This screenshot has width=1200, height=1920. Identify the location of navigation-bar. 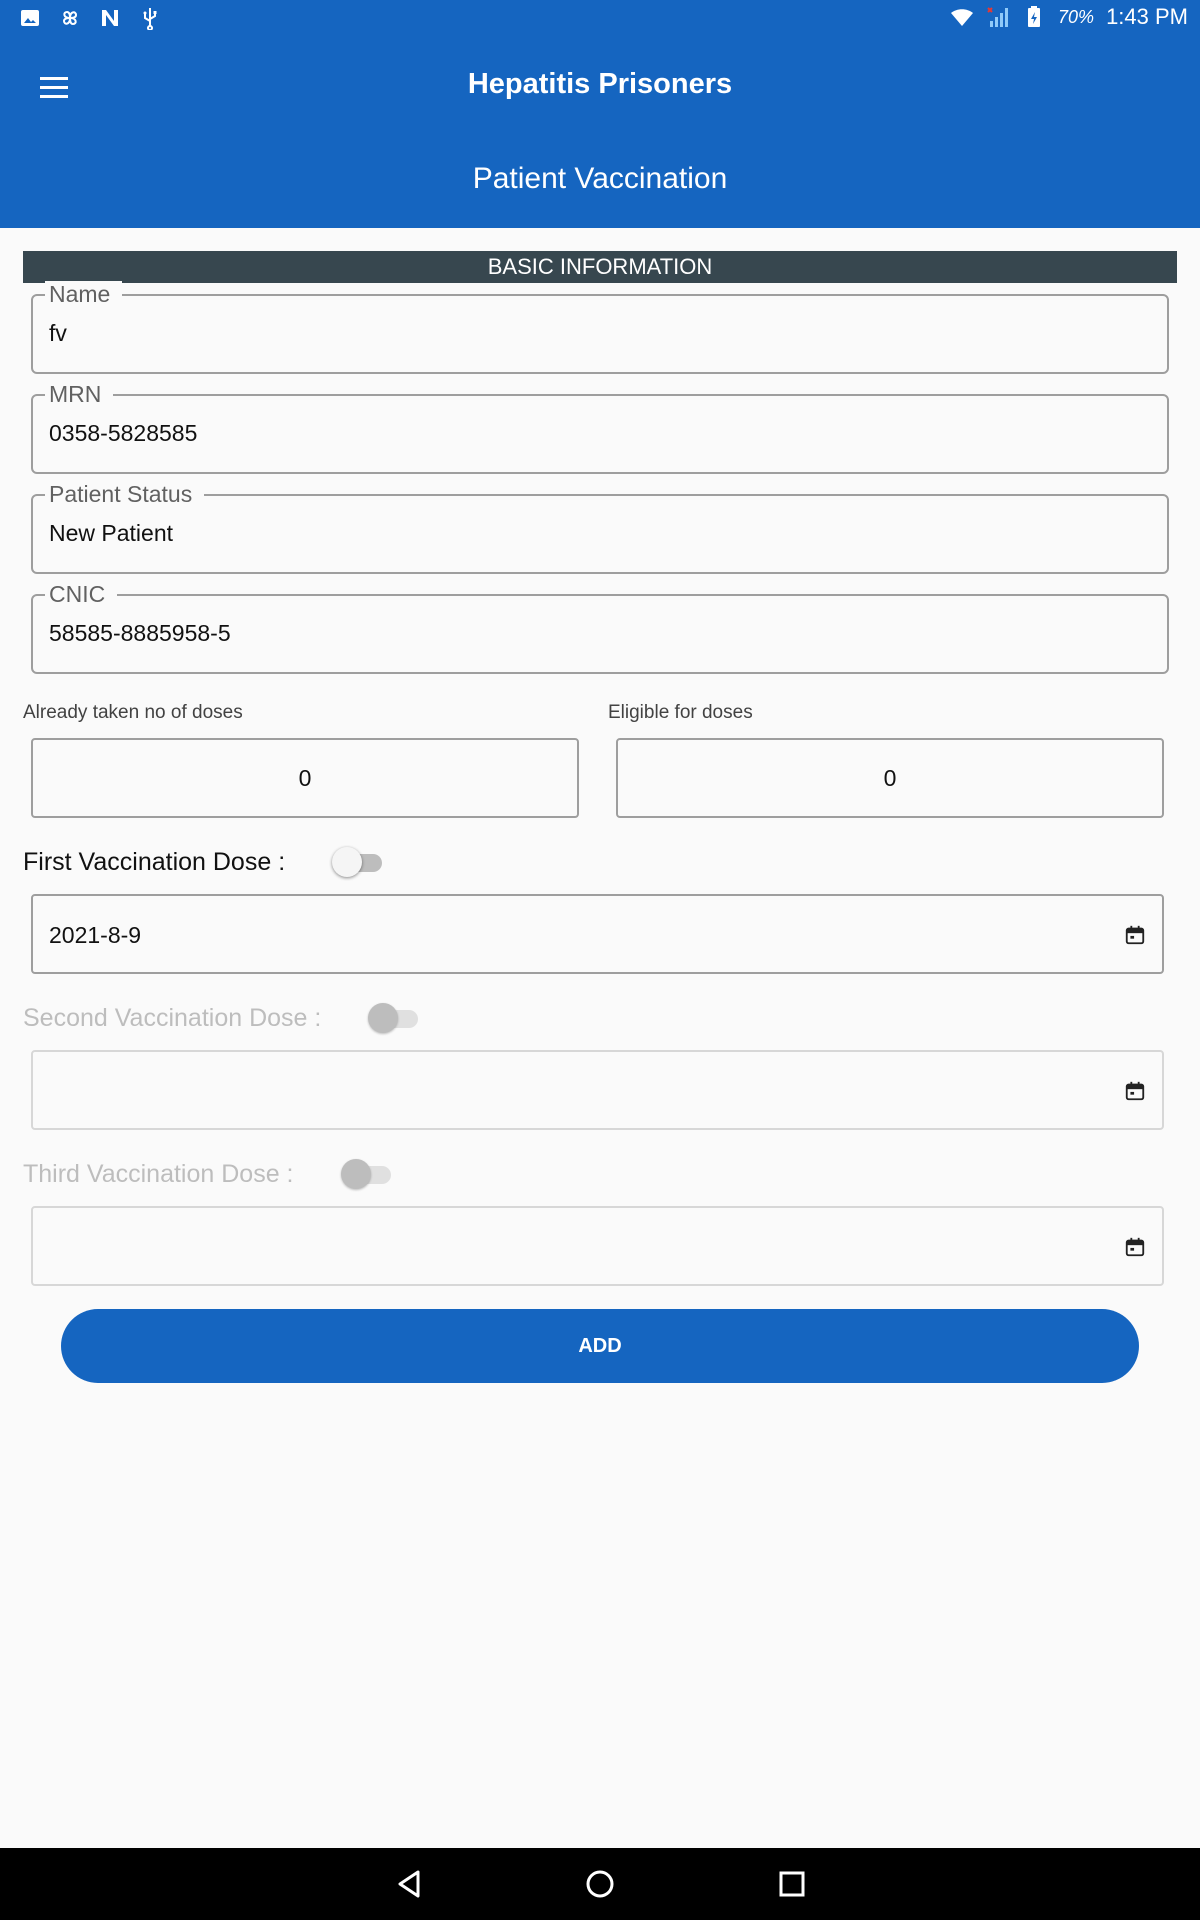
(600, 1884).